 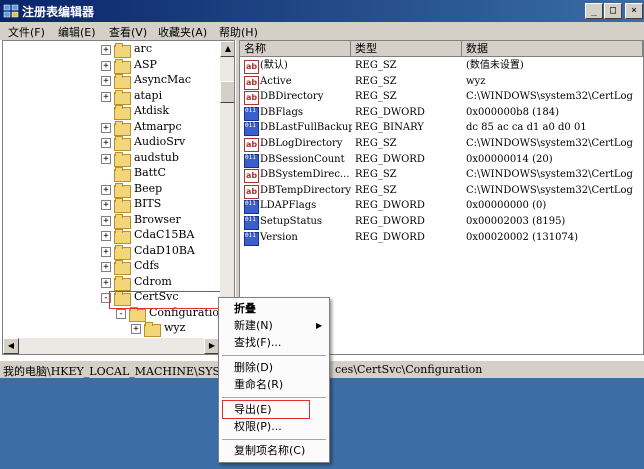 What do you see at coordinates (301, 143) in the screenshot?
I see `value-name: DBLogDirectory` at bounding box center [301, 143].